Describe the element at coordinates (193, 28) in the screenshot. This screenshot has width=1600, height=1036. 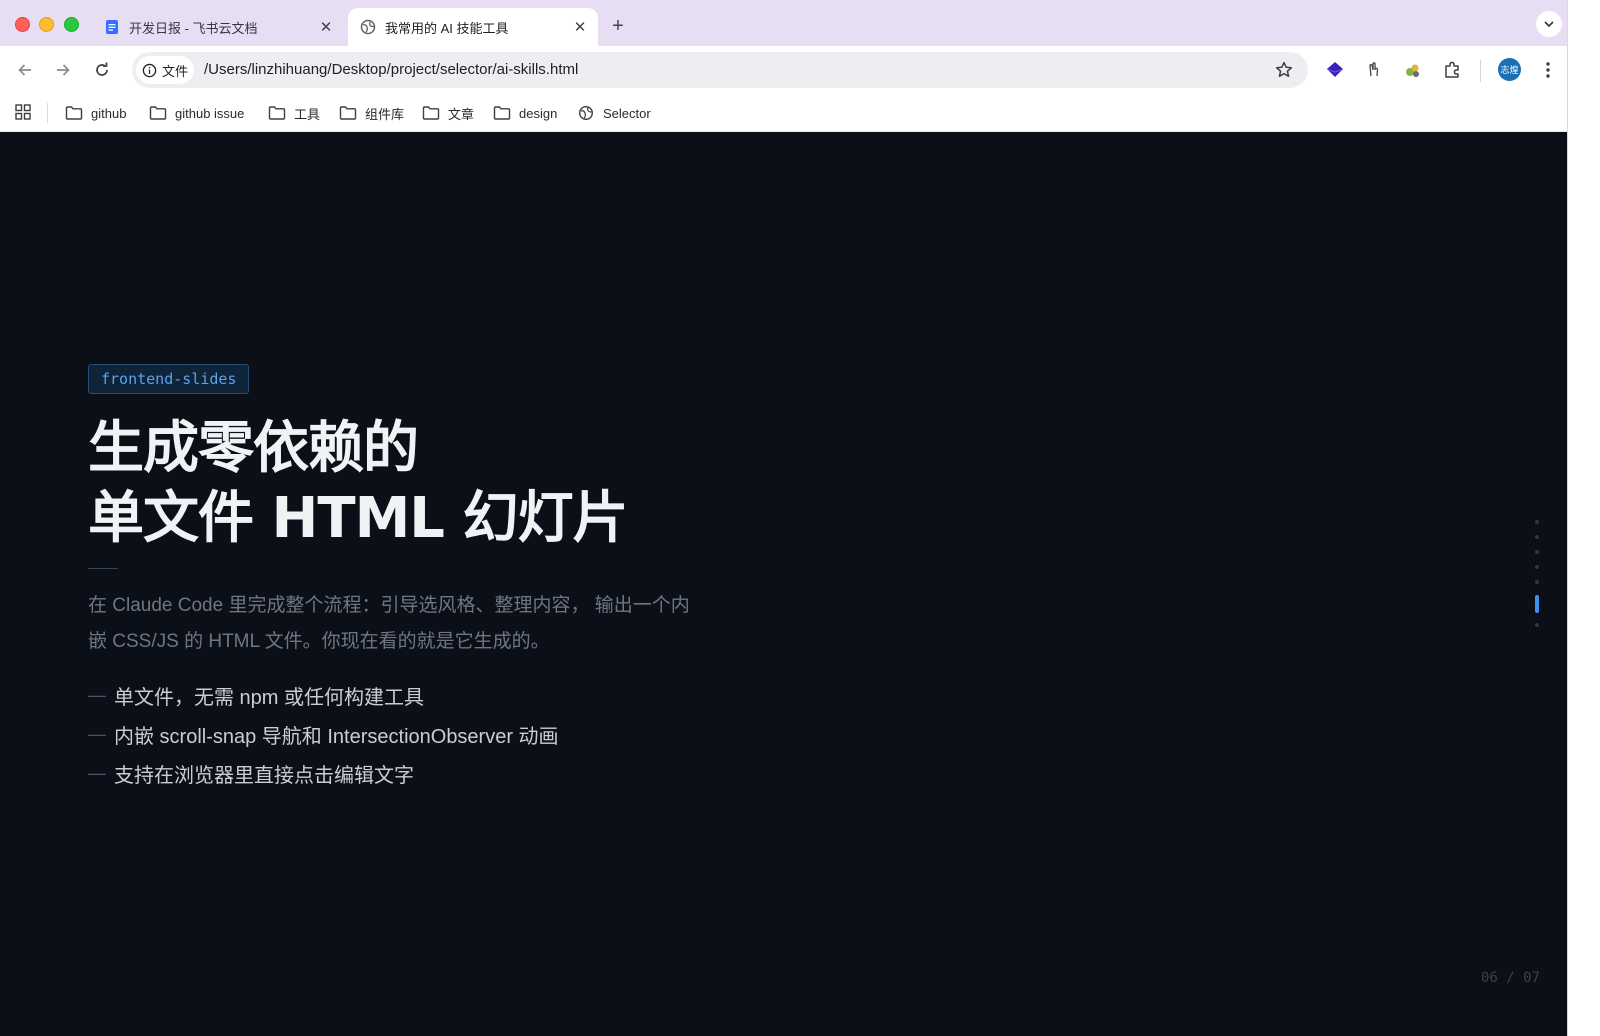
I see `tab-title: 开发日报 - 飞书云文档` at that location.